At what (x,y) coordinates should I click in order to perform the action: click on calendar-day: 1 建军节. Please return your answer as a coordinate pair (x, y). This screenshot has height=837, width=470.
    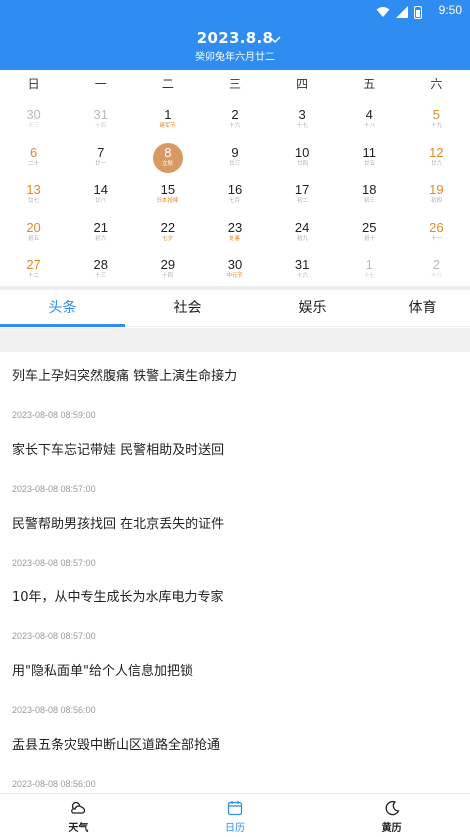
    Looking at the image, I should click on (167, 117).